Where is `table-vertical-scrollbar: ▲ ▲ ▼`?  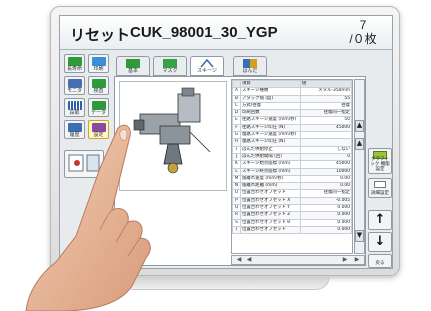 table-vertical-scrollbar: ▲ ▲ ▼ is located at coordinates (359, 166).